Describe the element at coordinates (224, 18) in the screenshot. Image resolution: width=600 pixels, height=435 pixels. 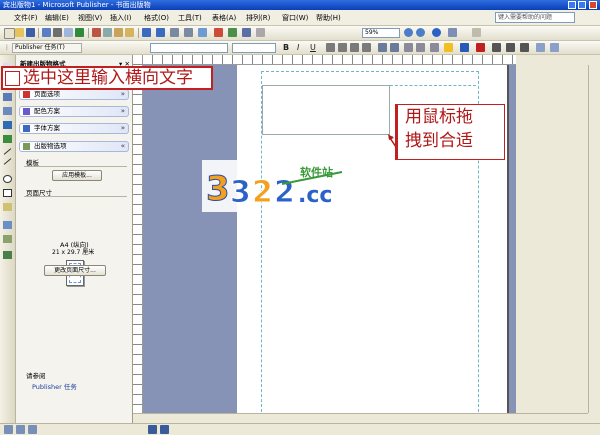
I see `menu-table: 表格(A)` at that location.